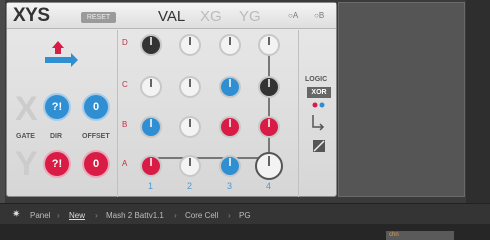  I want to click on slash-toggle-icon, so click(319, 146).